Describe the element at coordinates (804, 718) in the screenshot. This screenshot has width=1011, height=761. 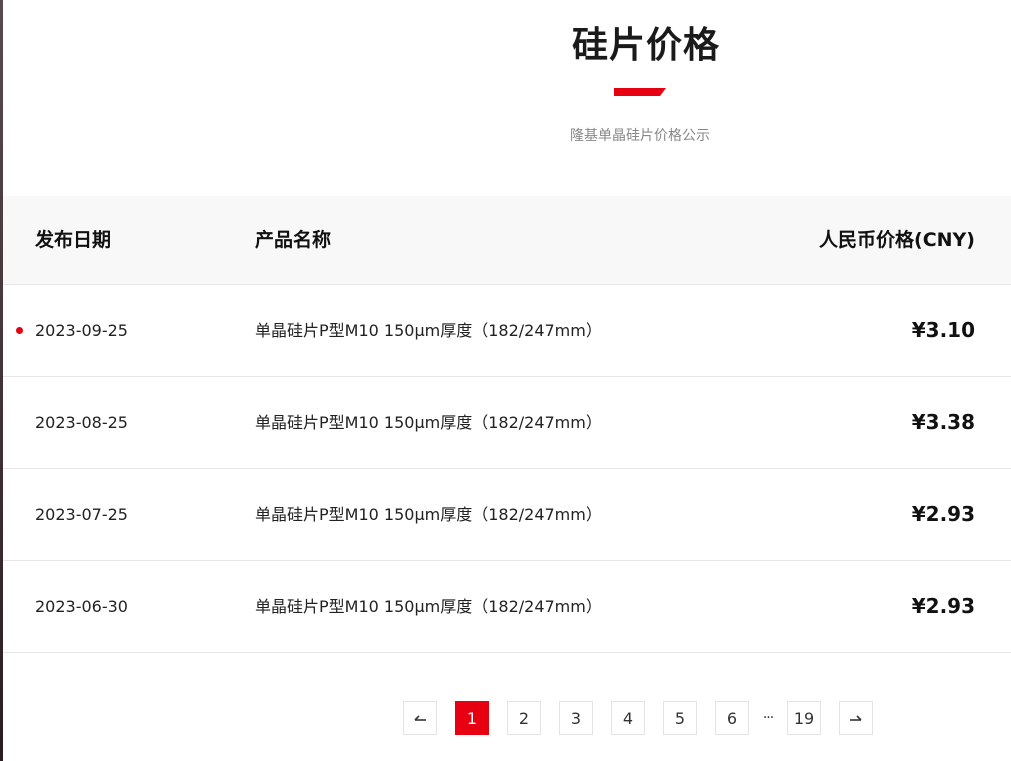
I see `page-button-last: 19` at that location.